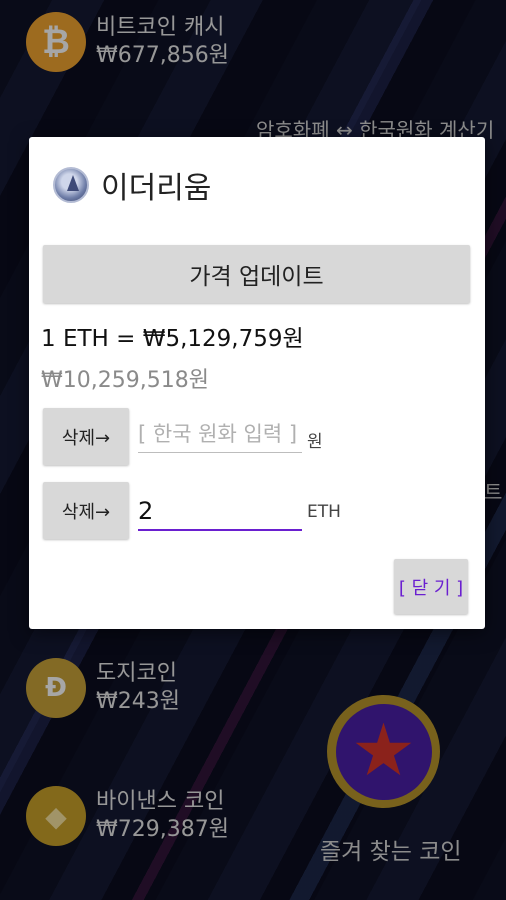 This screenshot has height=900, width=506. I want to click on delete-krw-button: 삭제→, so click(86, 436).